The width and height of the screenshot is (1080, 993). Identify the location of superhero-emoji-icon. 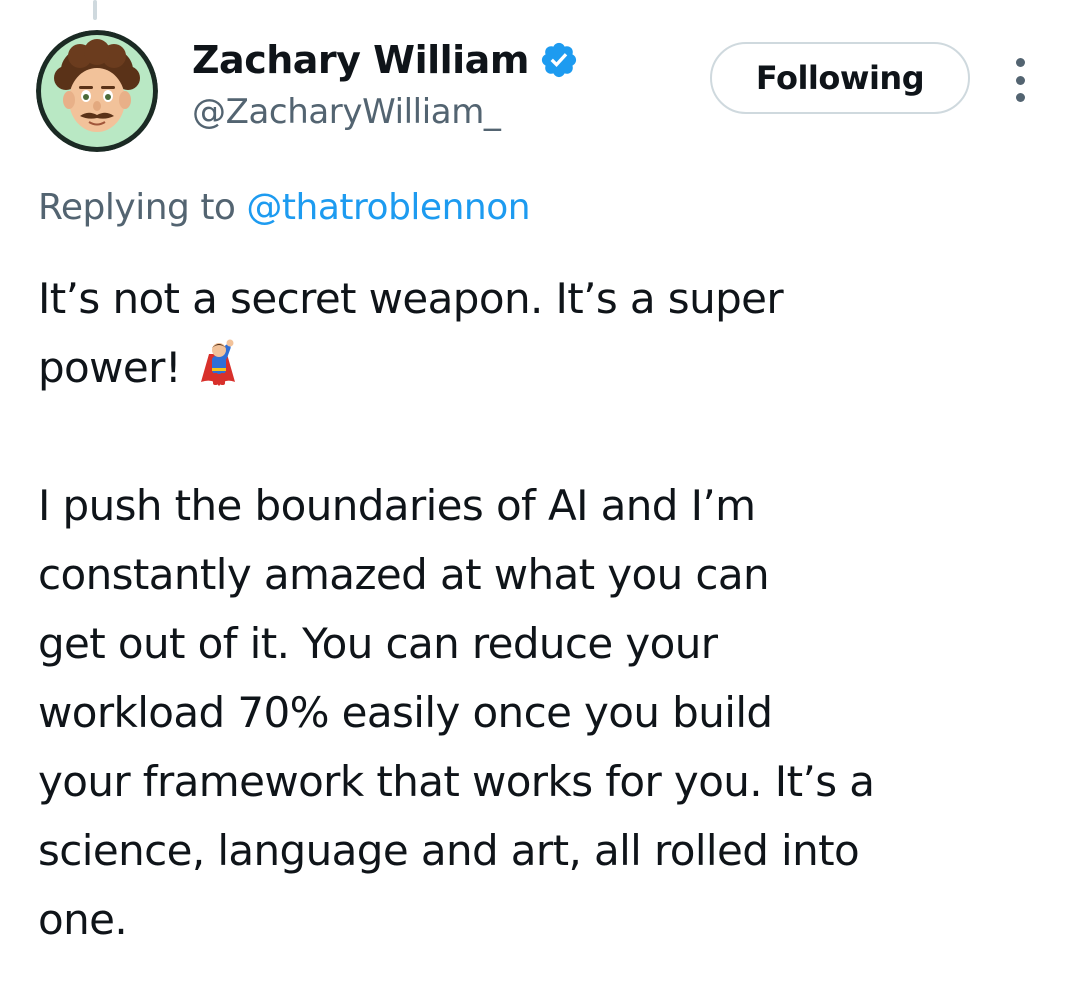
(218, 362).